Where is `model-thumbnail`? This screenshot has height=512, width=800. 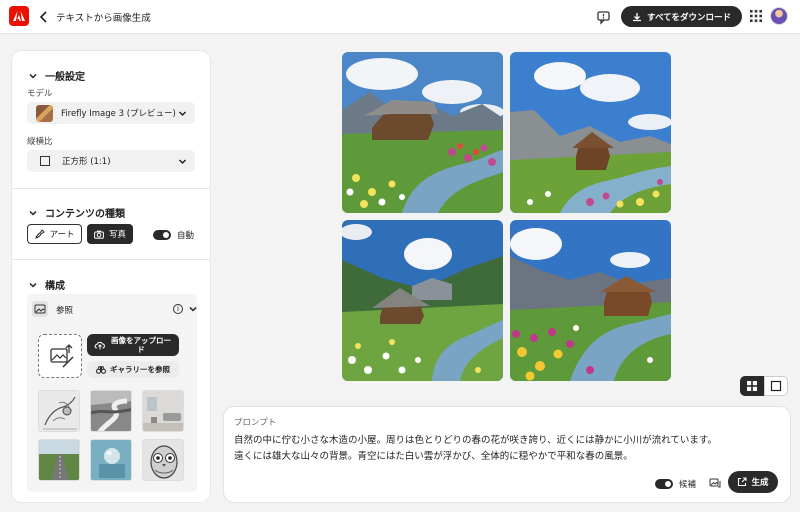 model-thumbnail is located at coordinates (44, 113).